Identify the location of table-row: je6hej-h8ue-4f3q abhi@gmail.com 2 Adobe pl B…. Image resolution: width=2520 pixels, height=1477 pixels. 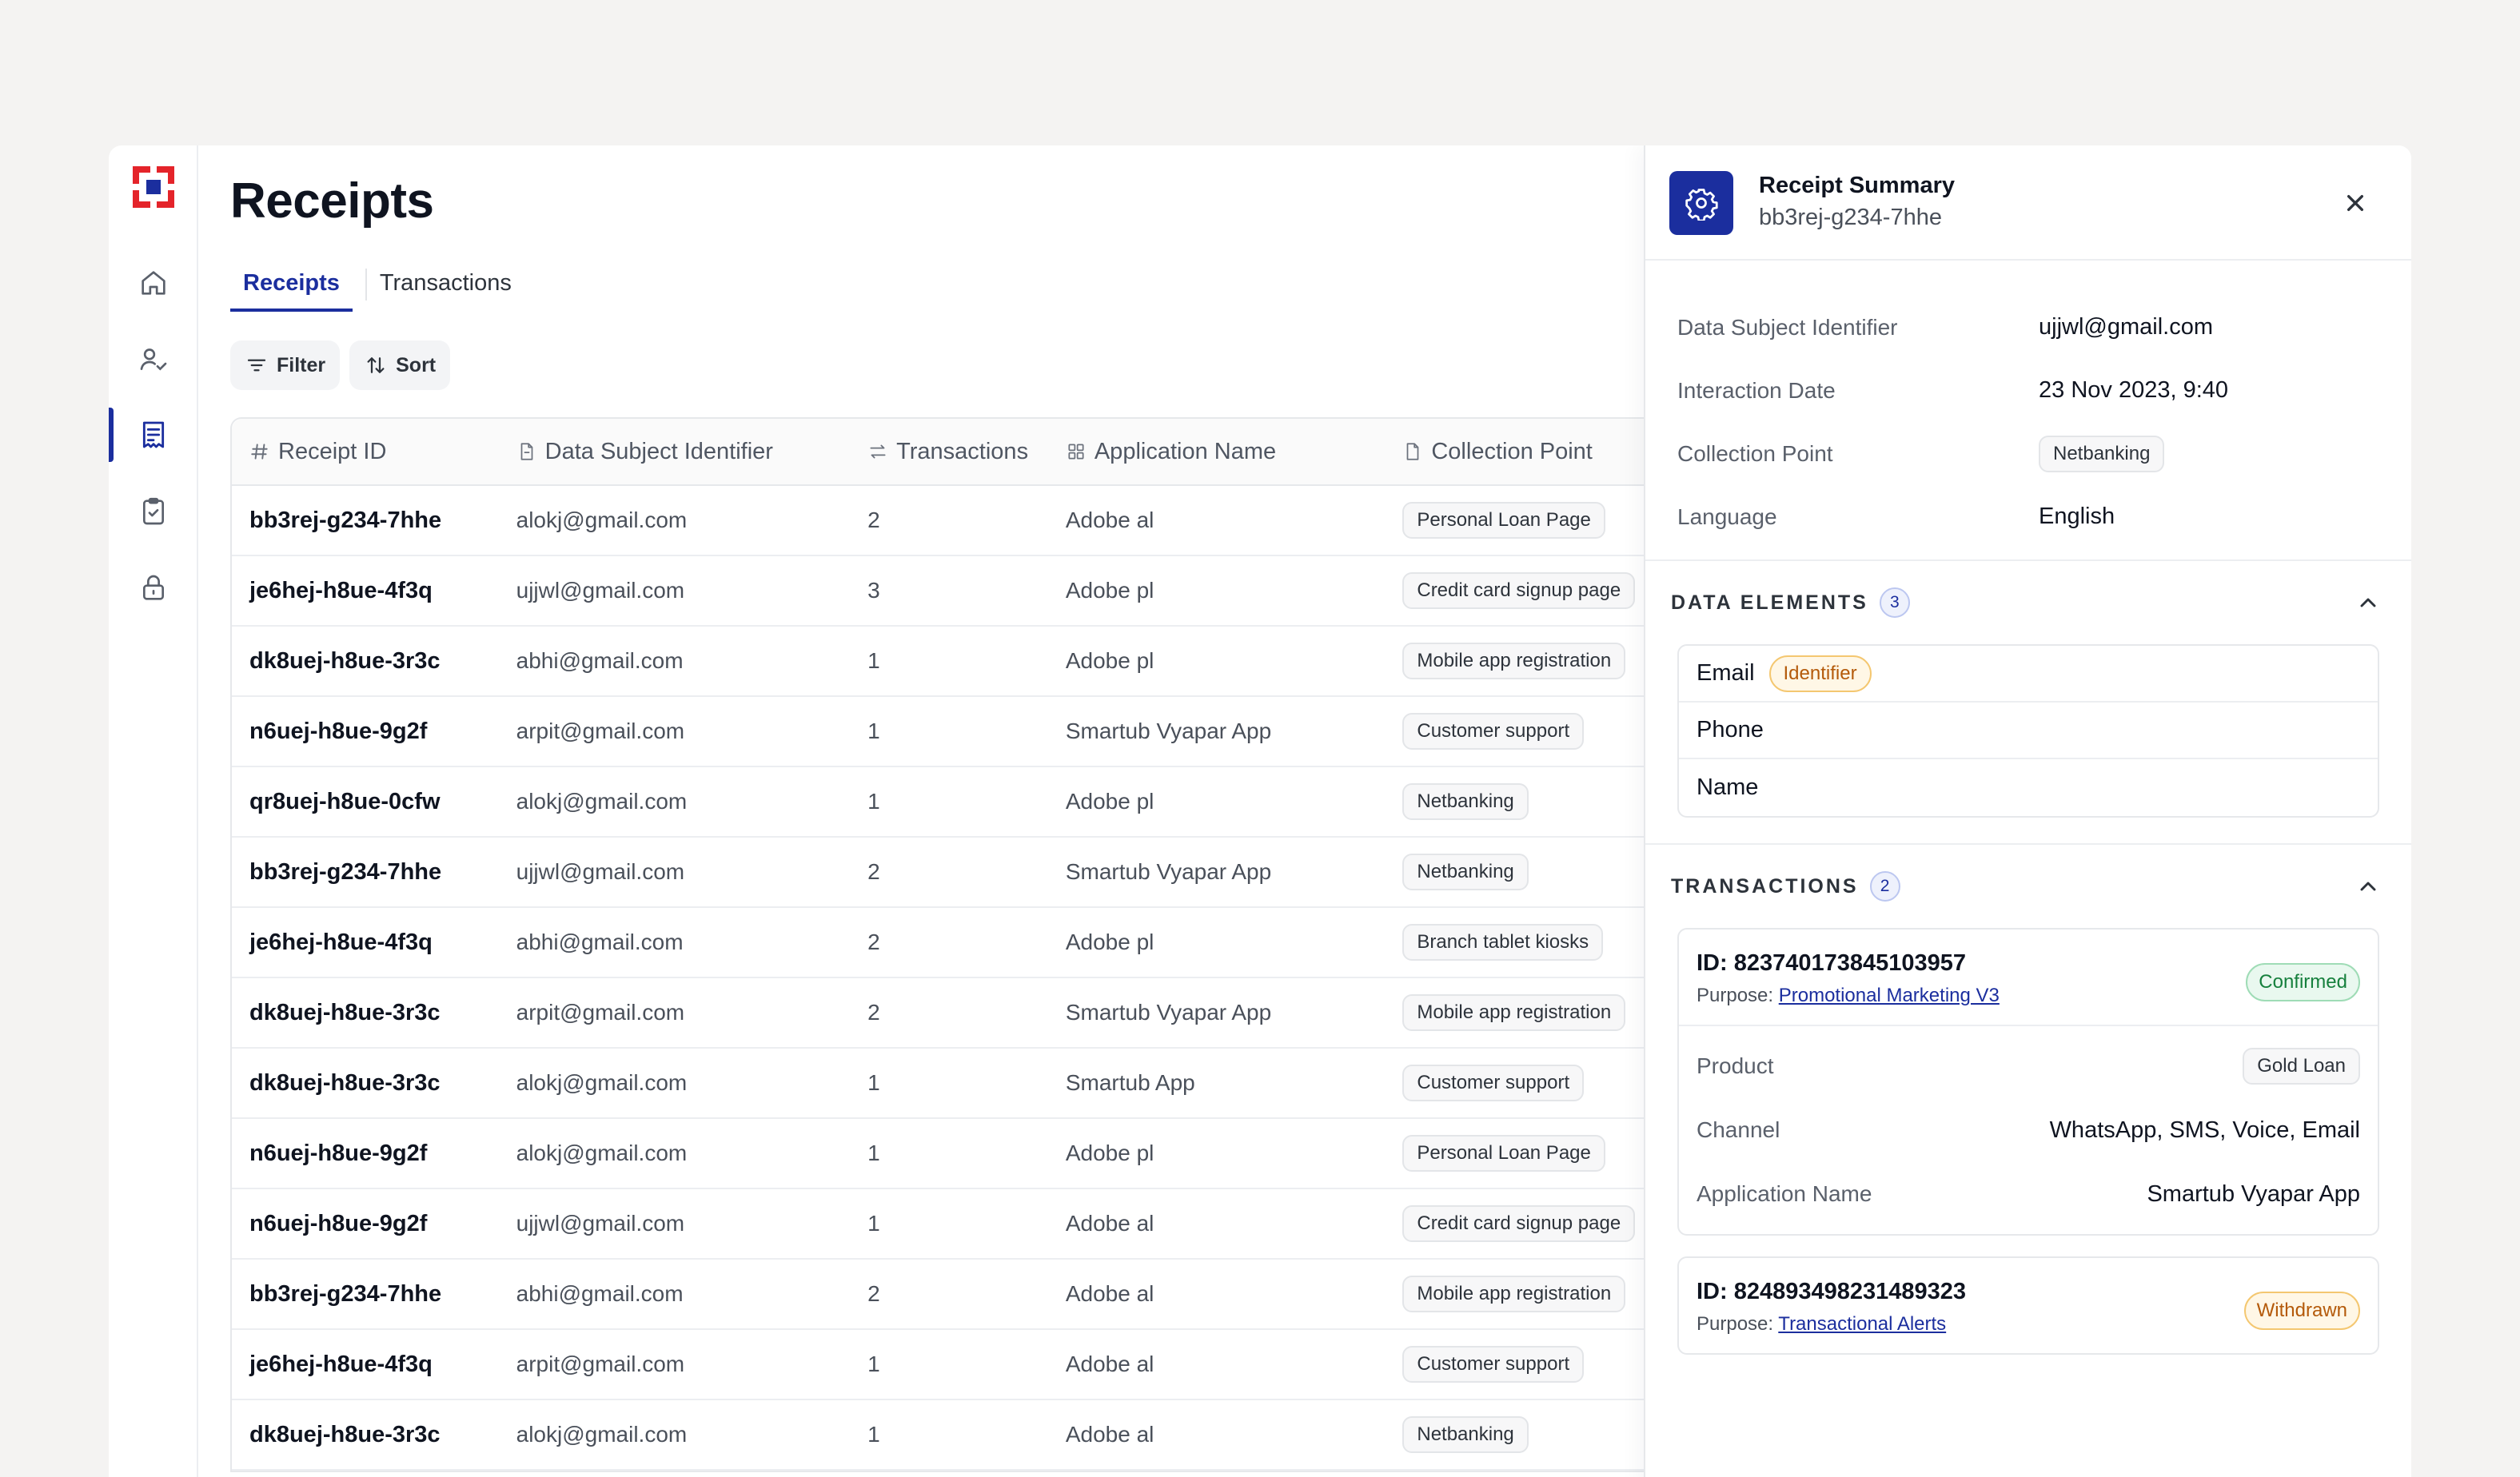
(942, 943).